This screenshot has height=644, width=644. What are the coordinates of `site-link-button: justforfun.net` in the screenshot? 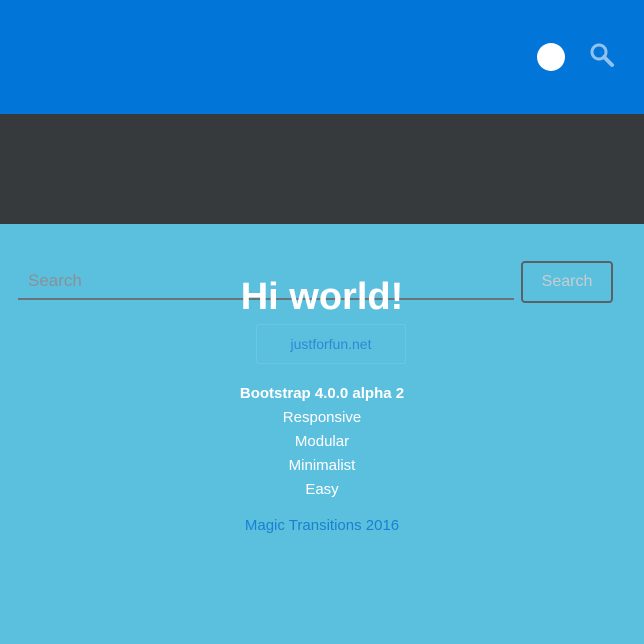 It's located at (331, 344).